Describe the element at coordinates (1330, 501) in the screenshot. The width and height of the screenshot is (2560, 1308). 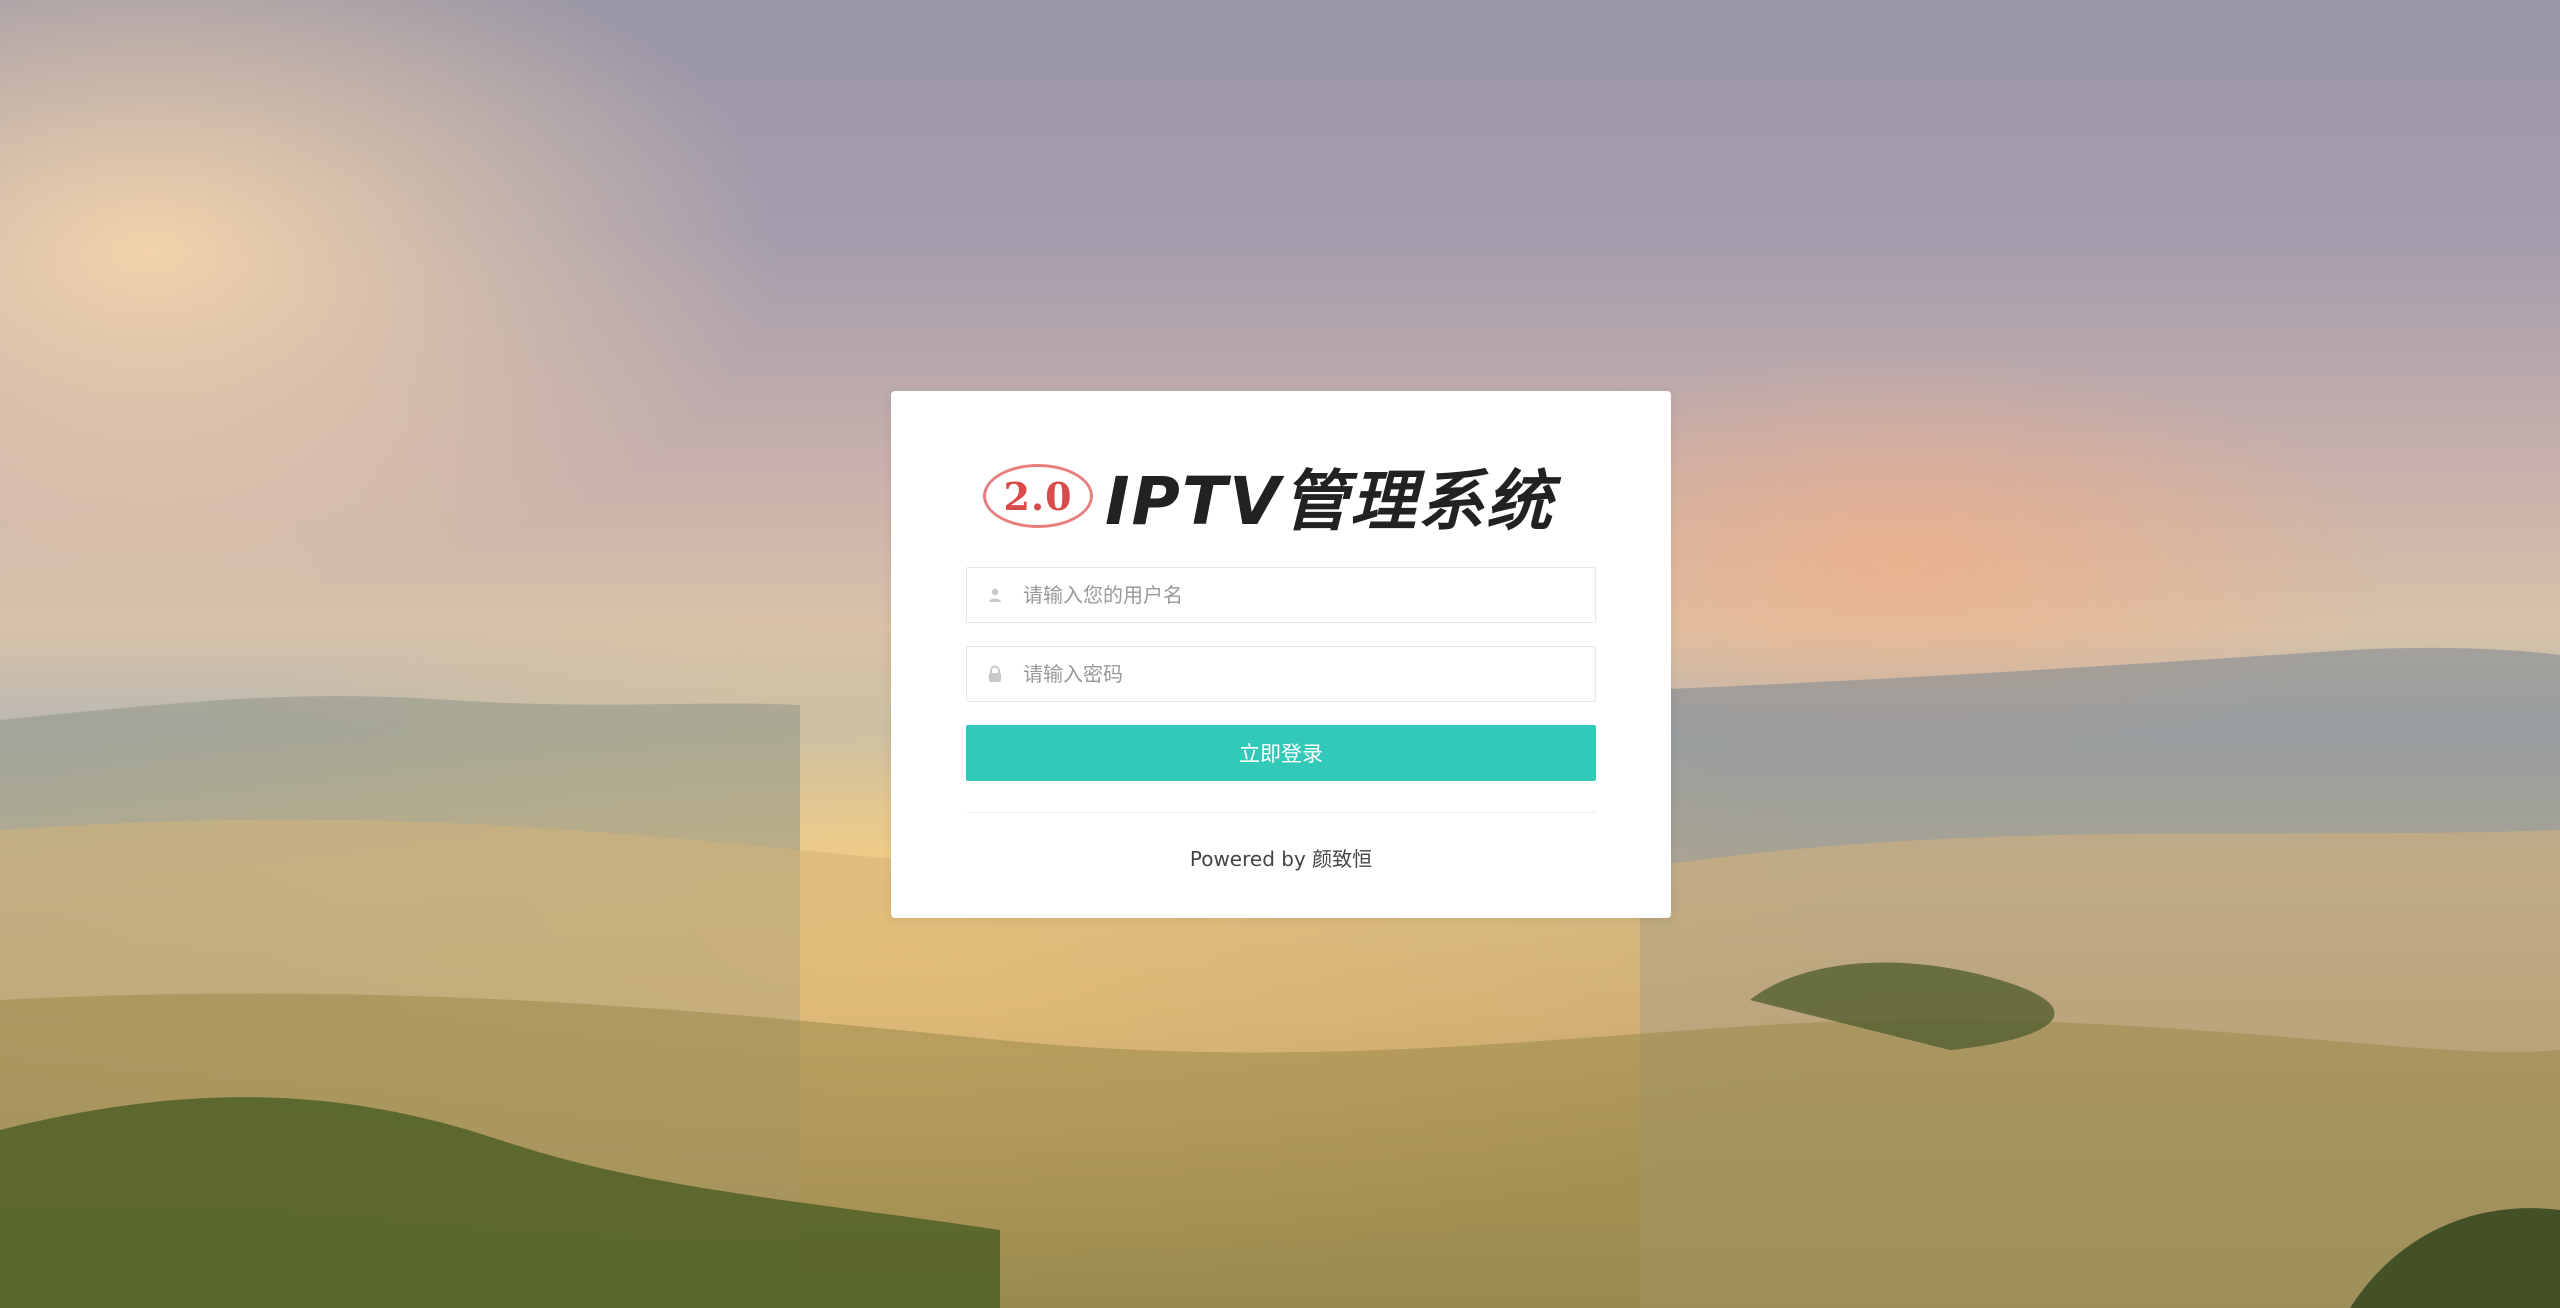
I see `logo-title: IPTV管理系统` at that location.